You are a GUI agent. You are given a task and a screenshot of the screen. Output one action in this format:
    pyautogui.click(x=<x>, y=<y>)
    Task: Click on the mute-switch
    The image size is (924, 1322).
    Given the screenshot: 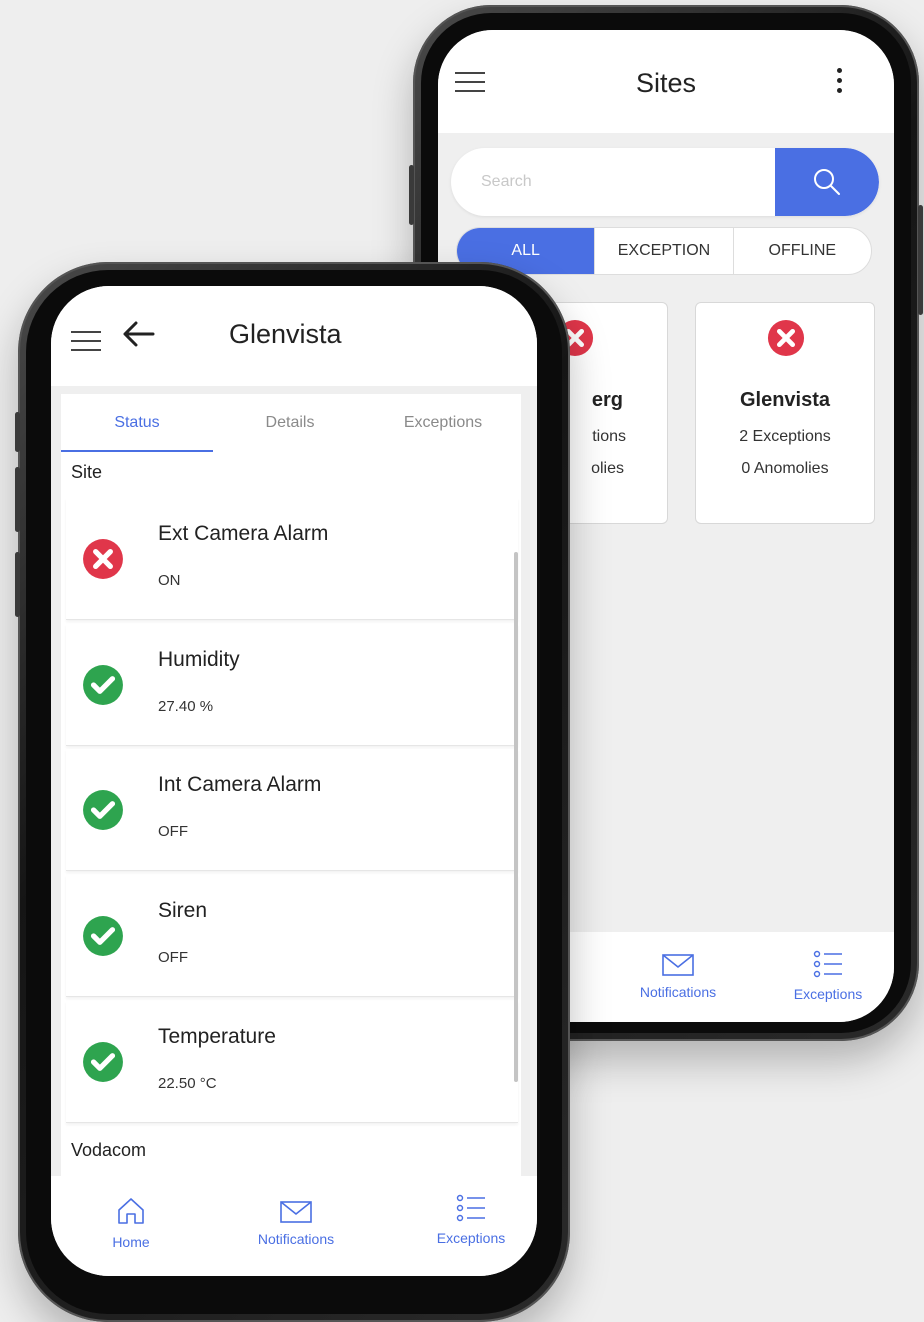 What is the action you would take?
    pyautogui.click(x=17, y=432)
    